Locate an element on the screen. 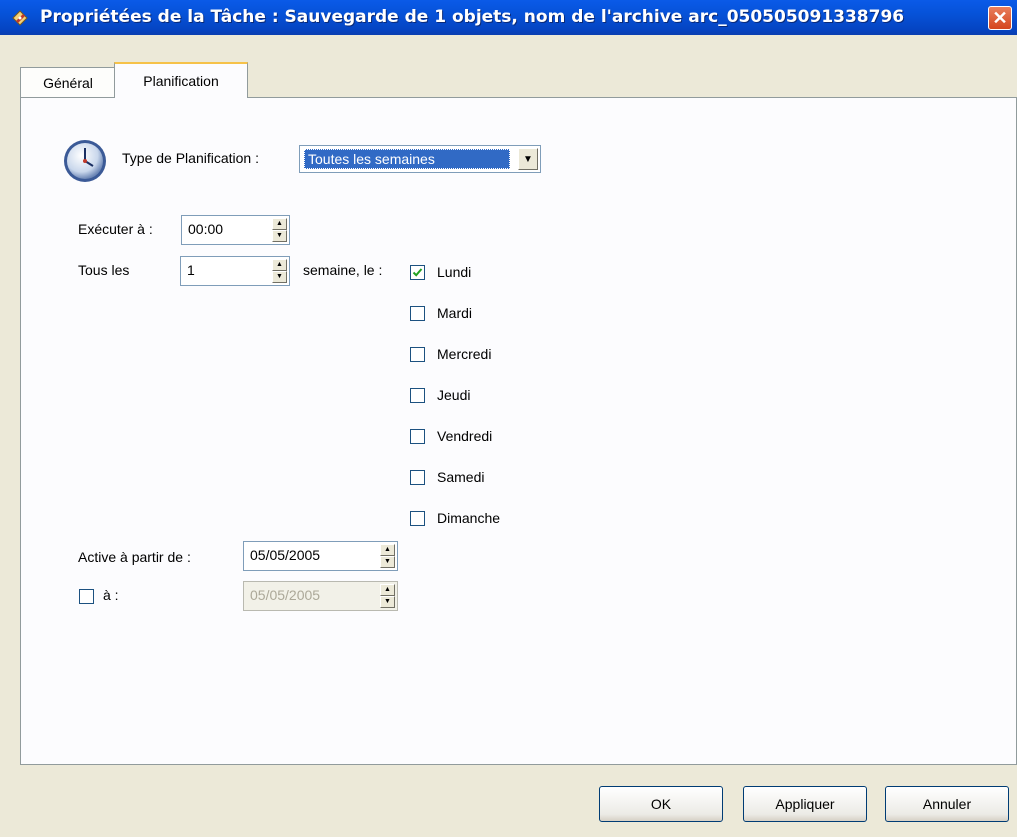 Image resolution: width=1017 pixels, height=837 pixels. cancel-label: Annuler is located at coordinates (947, 804).